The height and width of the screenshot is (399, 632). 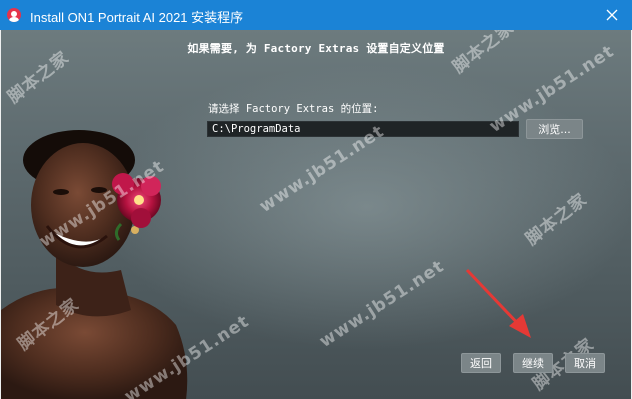 I want to click on location-path-input, so click(x=363, y=129).